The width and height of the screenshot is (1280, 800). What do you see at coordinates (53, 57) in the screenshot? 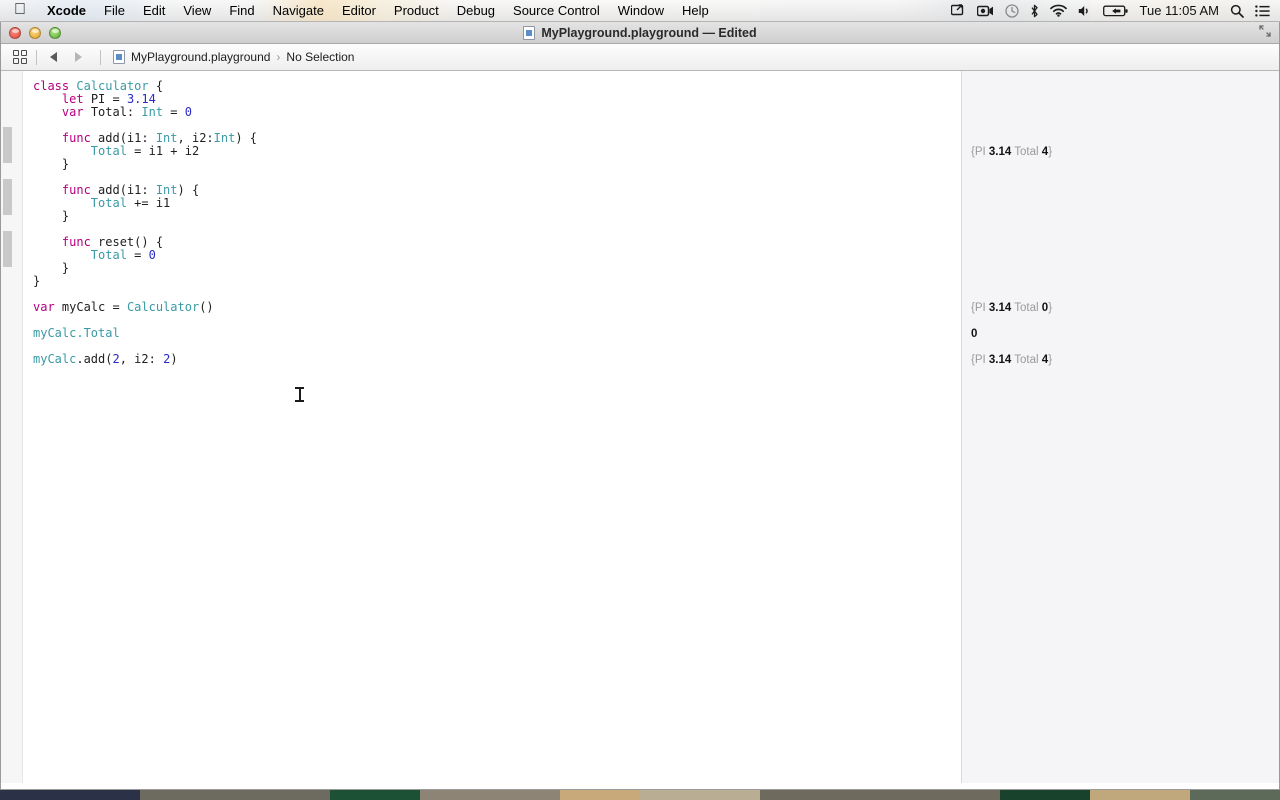
I see `back-arrow-icon` at bounding box center [53, 57].